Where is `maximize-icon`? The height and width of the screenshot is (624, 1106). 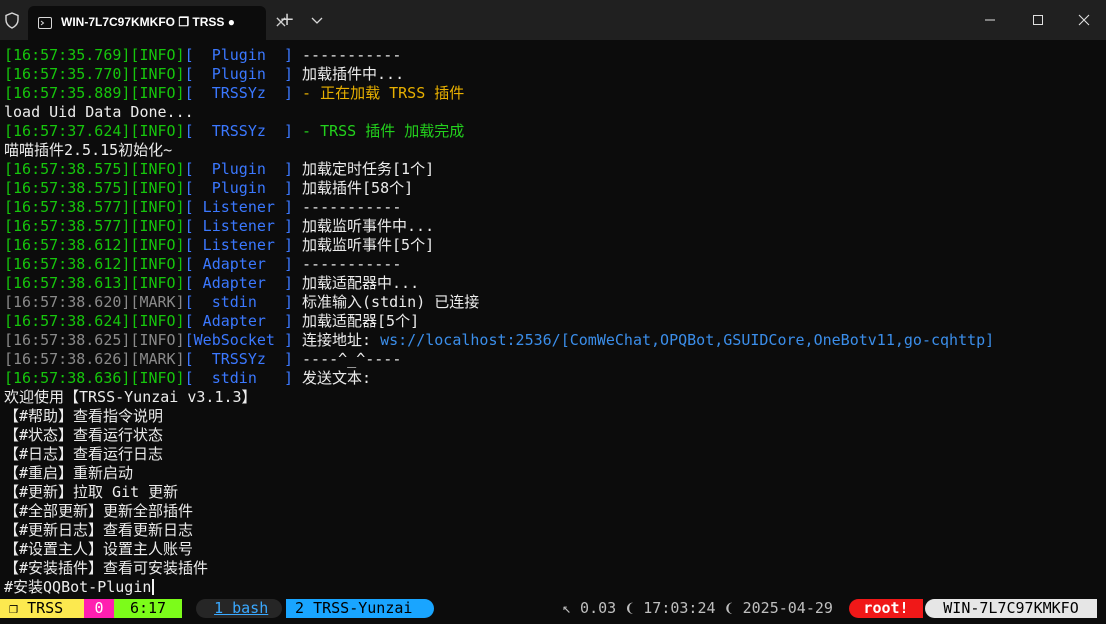 maximize-icon is located at coordinates (1038, 20).